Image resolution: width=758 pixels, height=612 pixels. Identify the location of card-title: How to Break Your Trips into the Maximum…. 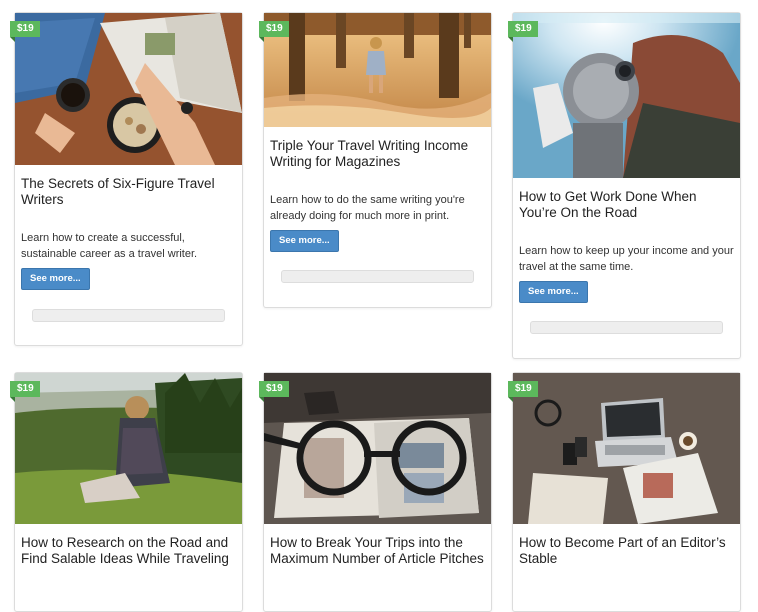
(377, 551).